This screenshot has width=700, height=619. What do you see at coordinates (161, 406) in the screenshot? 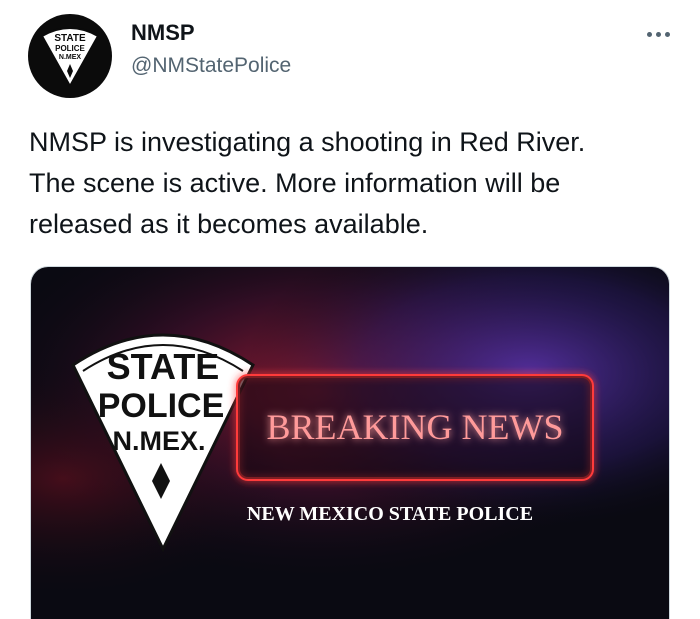
I see `badge-line-police: POLICE` at bounding box center [161, 406].